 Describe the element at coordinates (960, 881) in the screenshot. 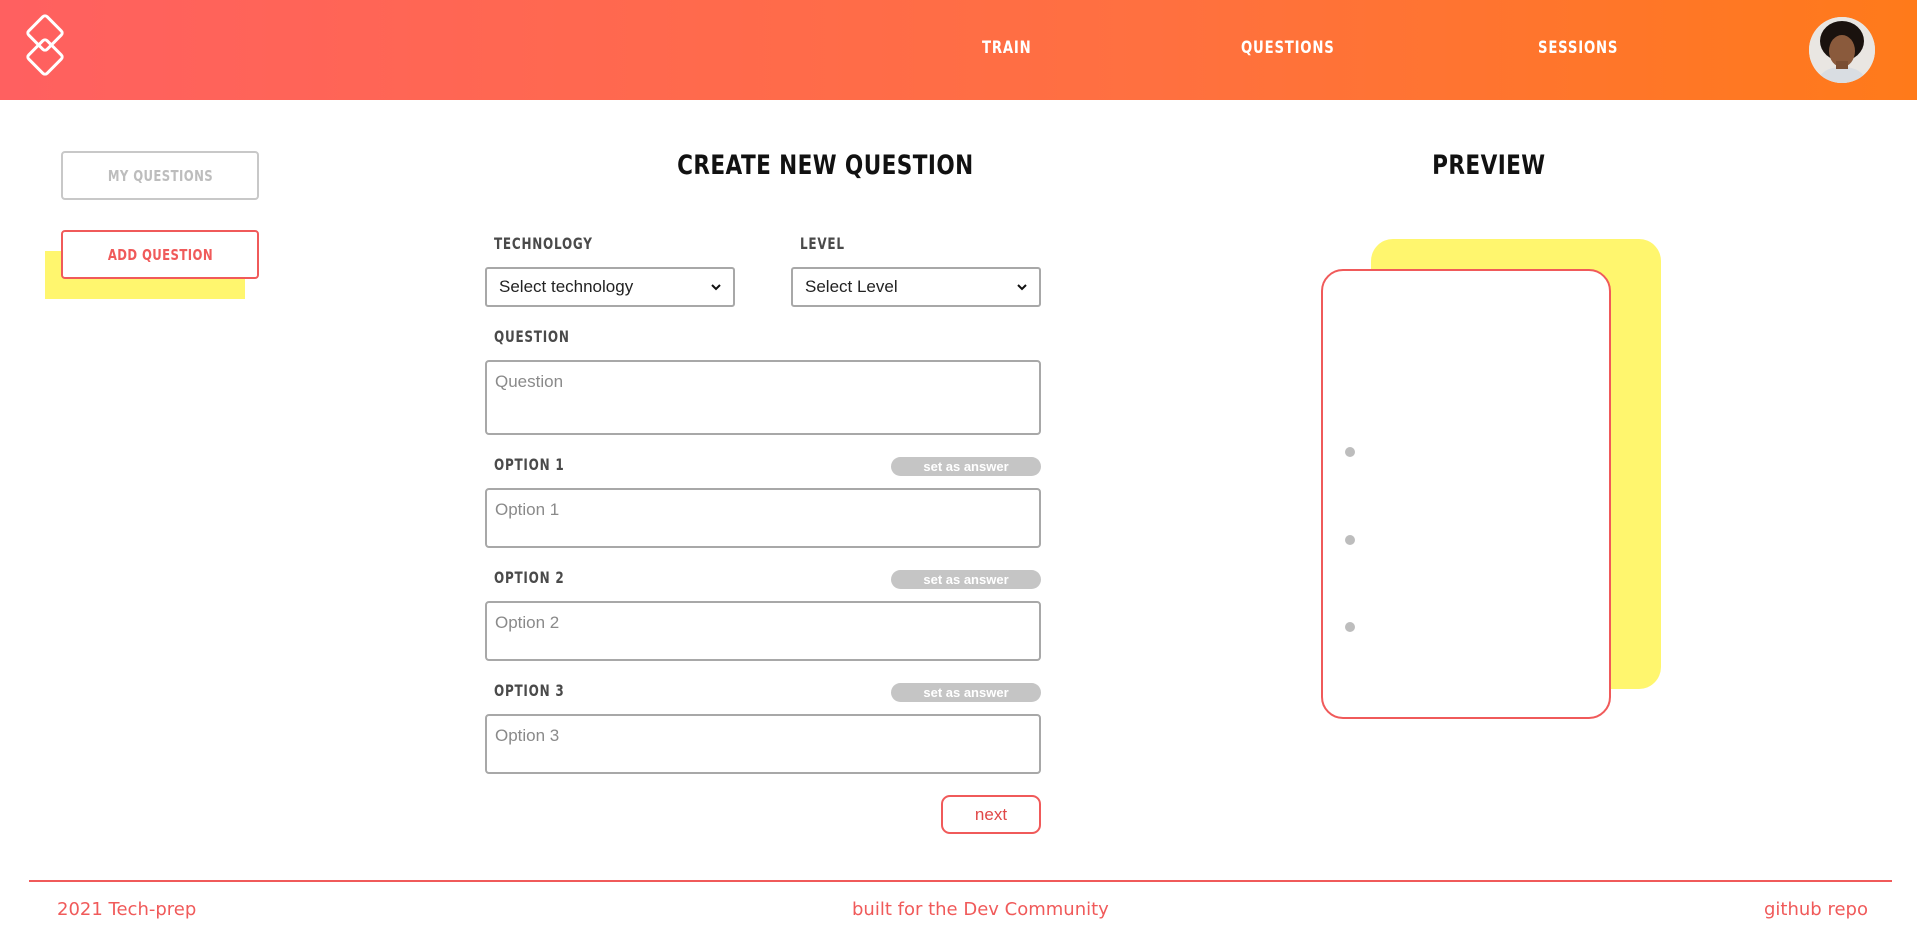

I see `footer-divider` at that location.